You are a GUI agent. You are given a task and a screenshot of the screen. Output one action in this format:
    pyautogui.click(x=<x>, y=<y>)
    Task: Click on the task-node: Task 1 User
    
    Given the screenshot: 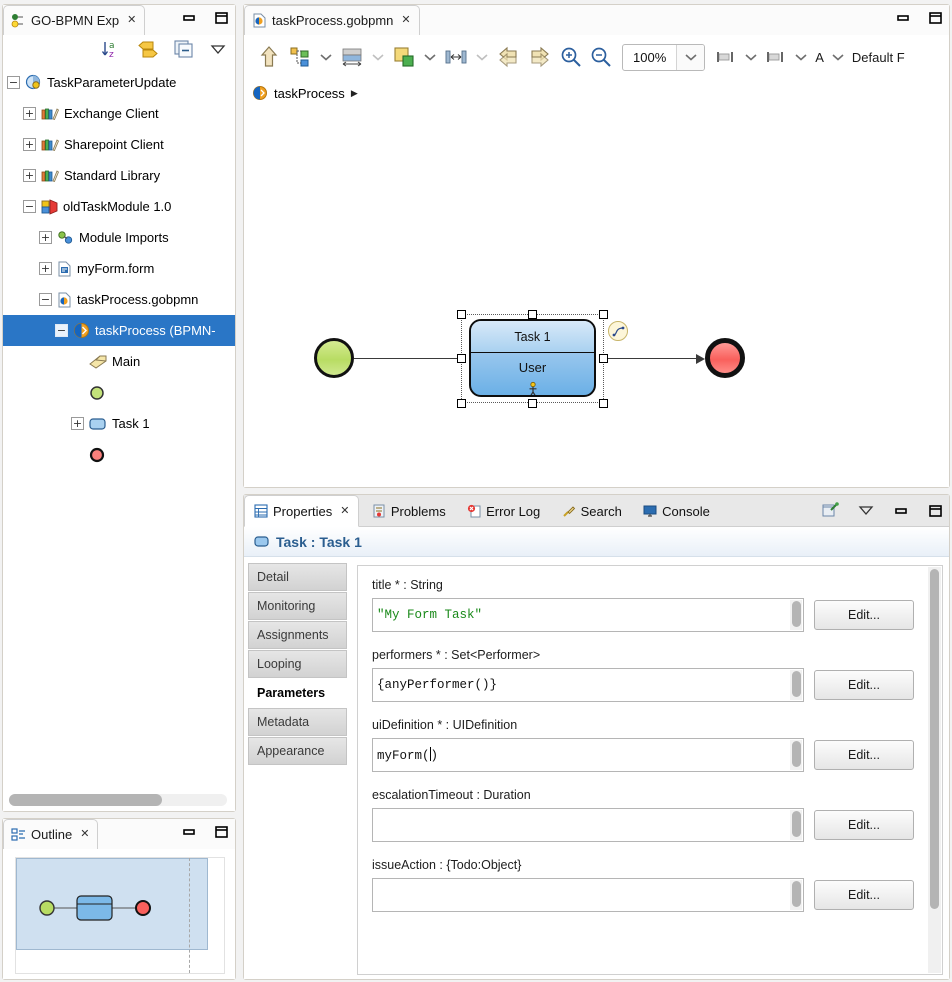 What is the action you would take?
    pyautogui.click(x=532, y=358)
    